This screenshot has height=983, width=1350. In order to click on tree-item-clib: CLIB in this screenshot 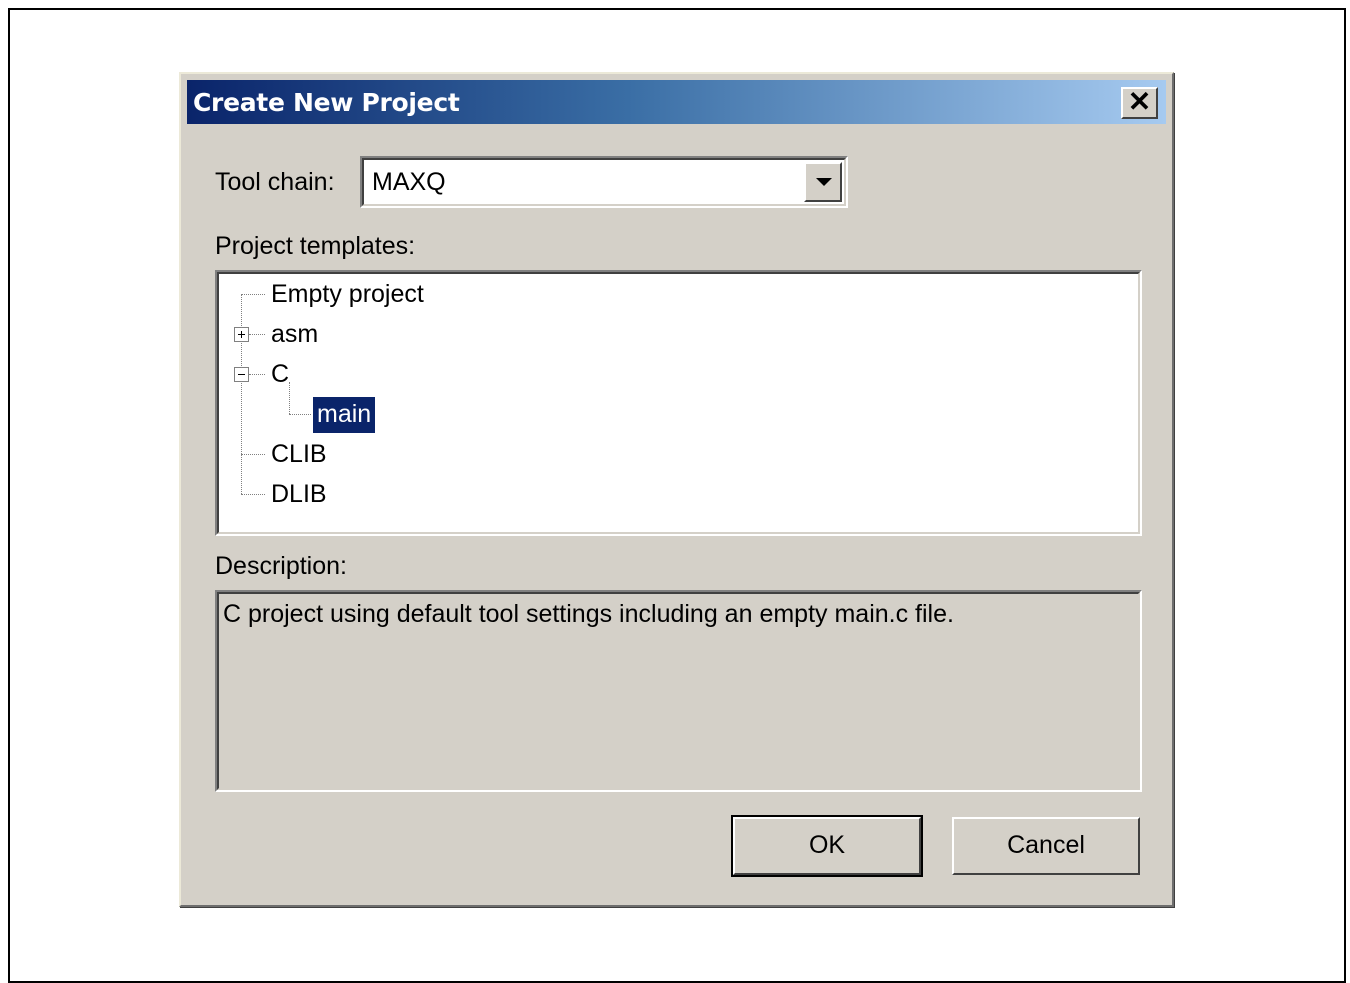, I will do `click(299, 454)`.